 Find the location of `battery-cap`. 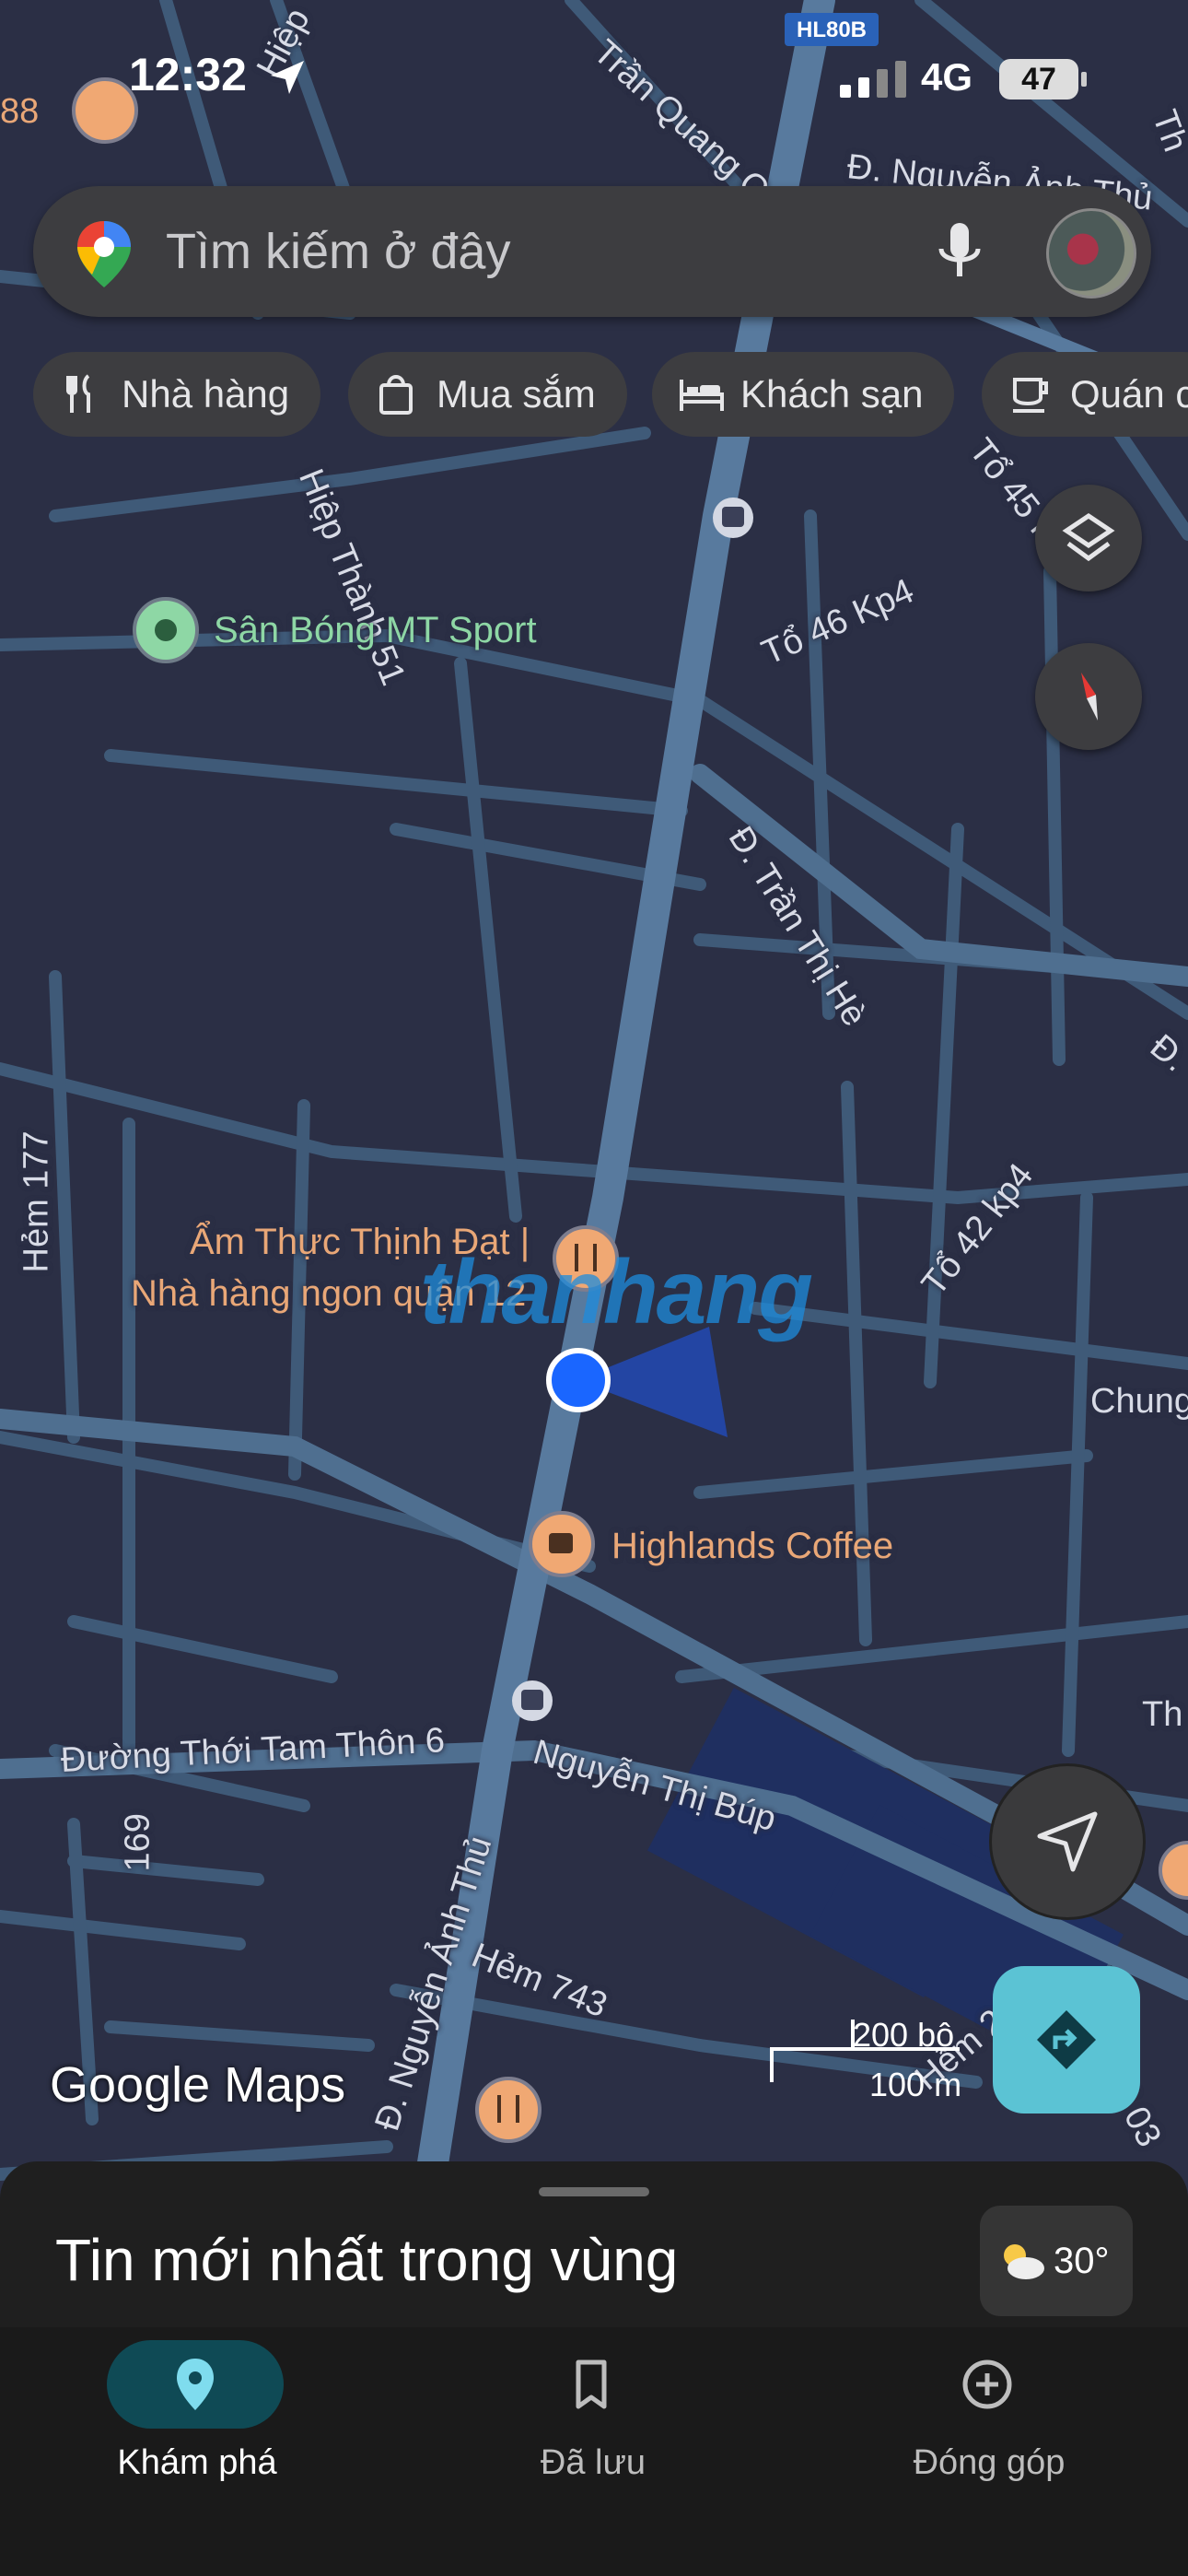

battery-cap is located at coordinates (1084, 79).